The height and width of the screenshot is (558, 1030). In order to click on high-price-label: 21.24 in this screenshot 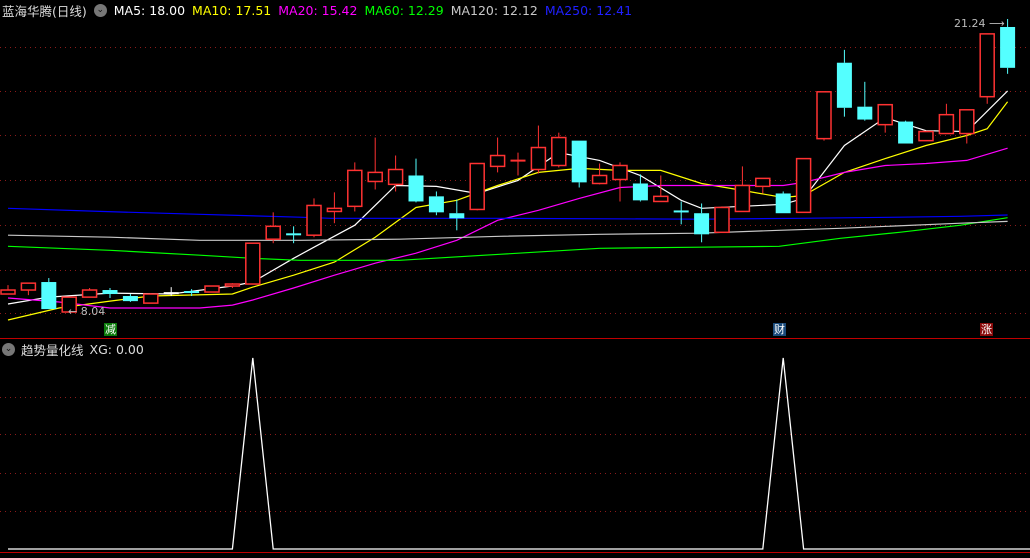, I will do `click(970, 23)`.